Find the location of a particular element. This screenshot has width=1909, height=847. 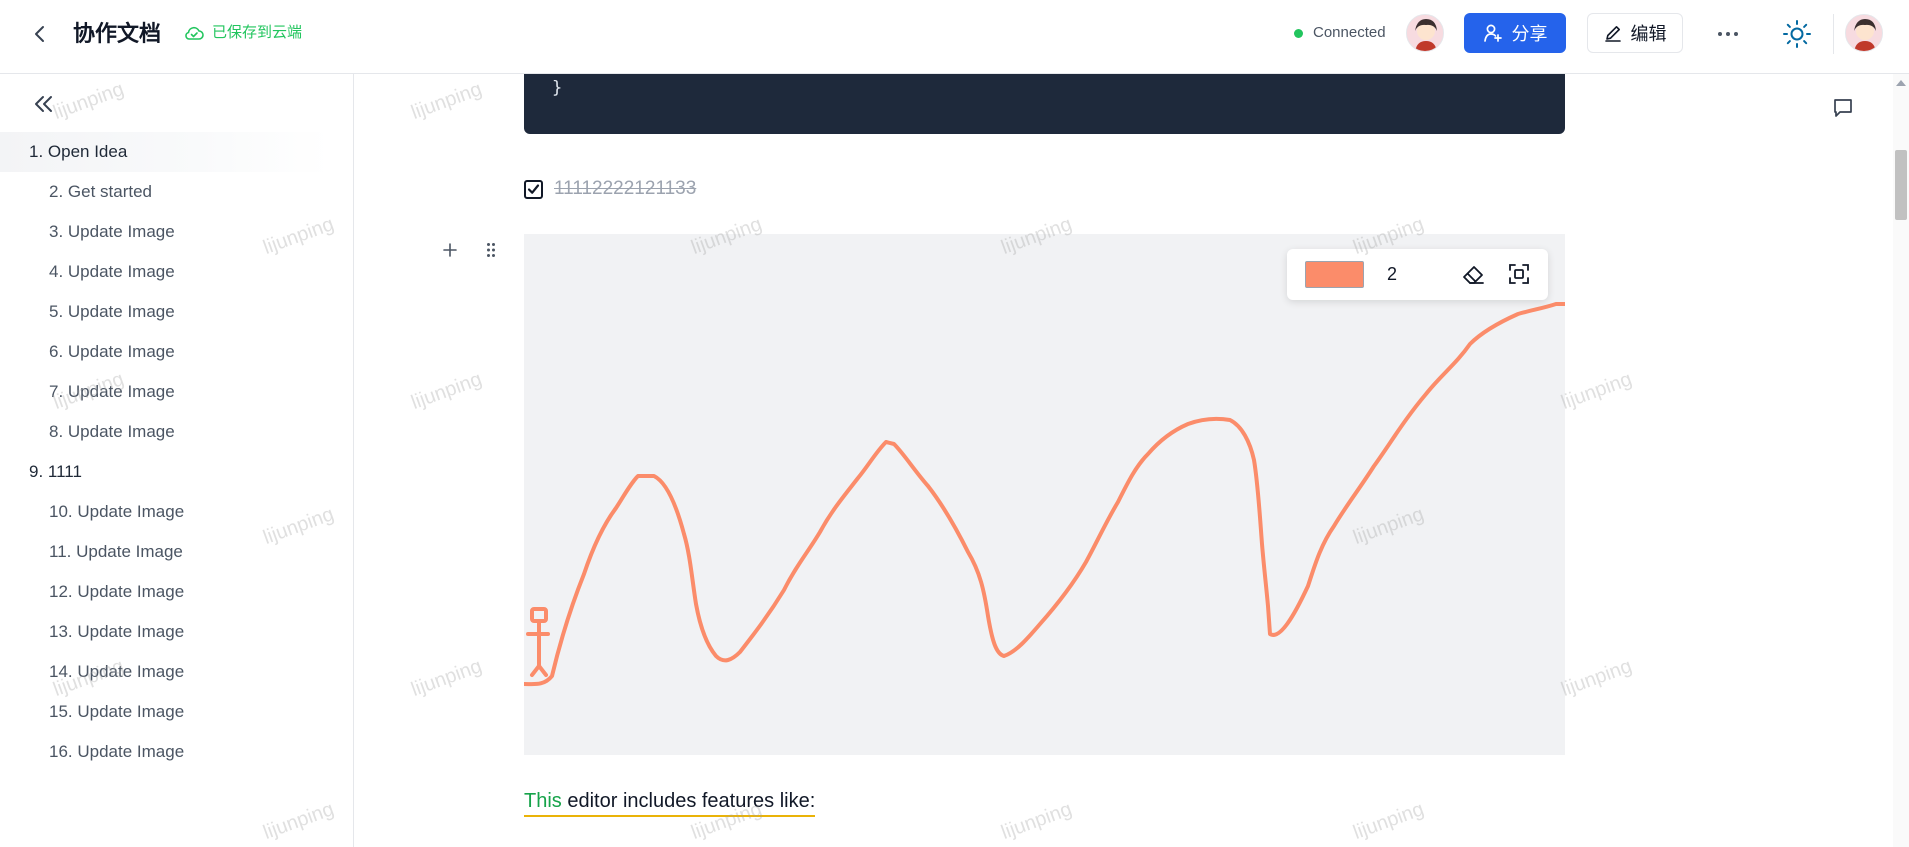

chevrons-left-icon is located at coordinates (43, 104).